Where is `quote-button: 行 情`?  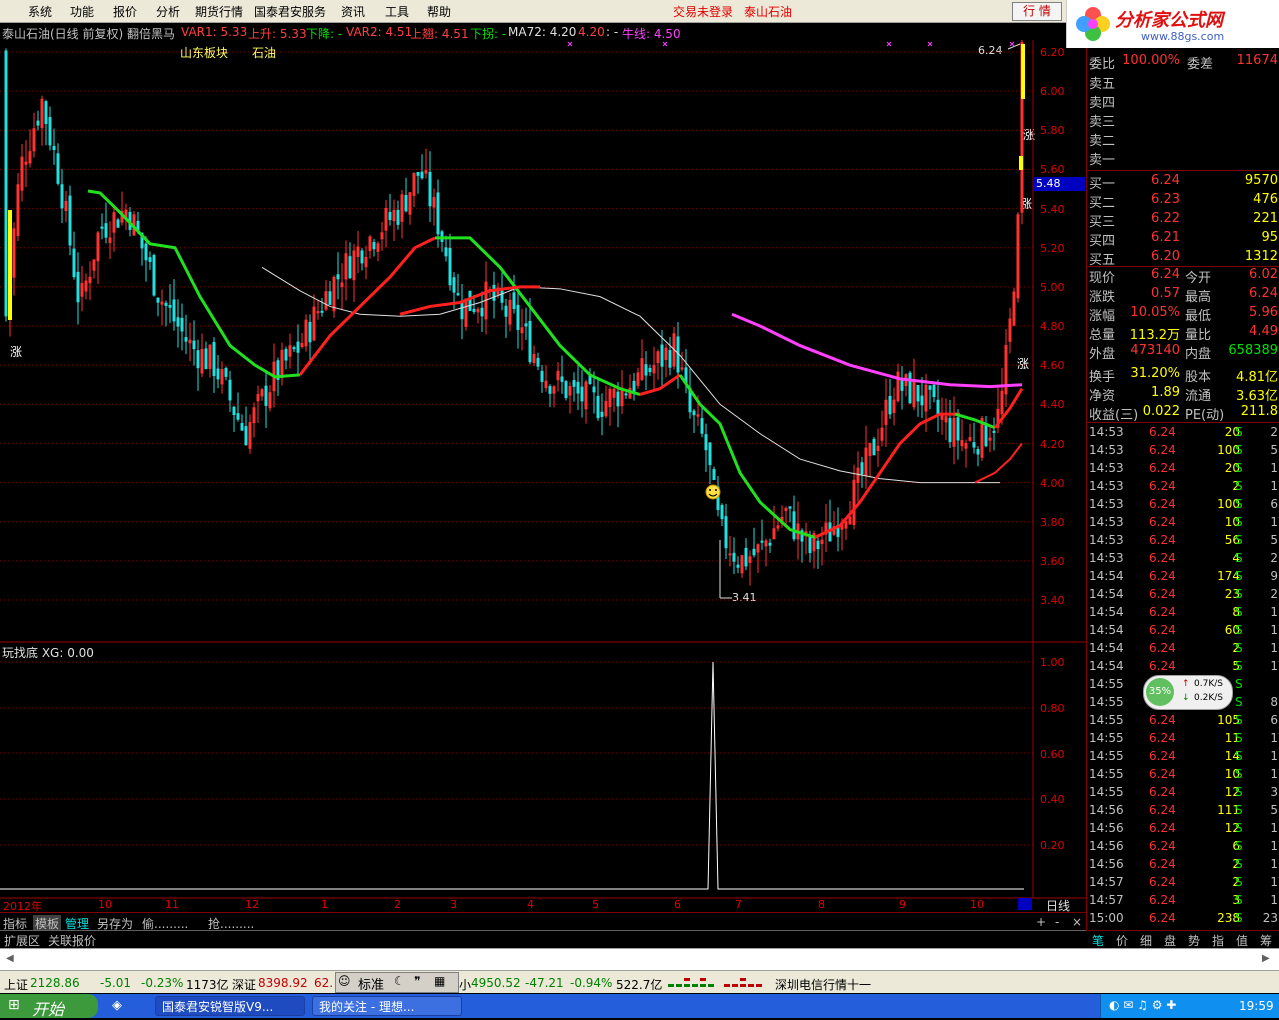 quote-button: 行 情 is located at coordinates (1037, 11).